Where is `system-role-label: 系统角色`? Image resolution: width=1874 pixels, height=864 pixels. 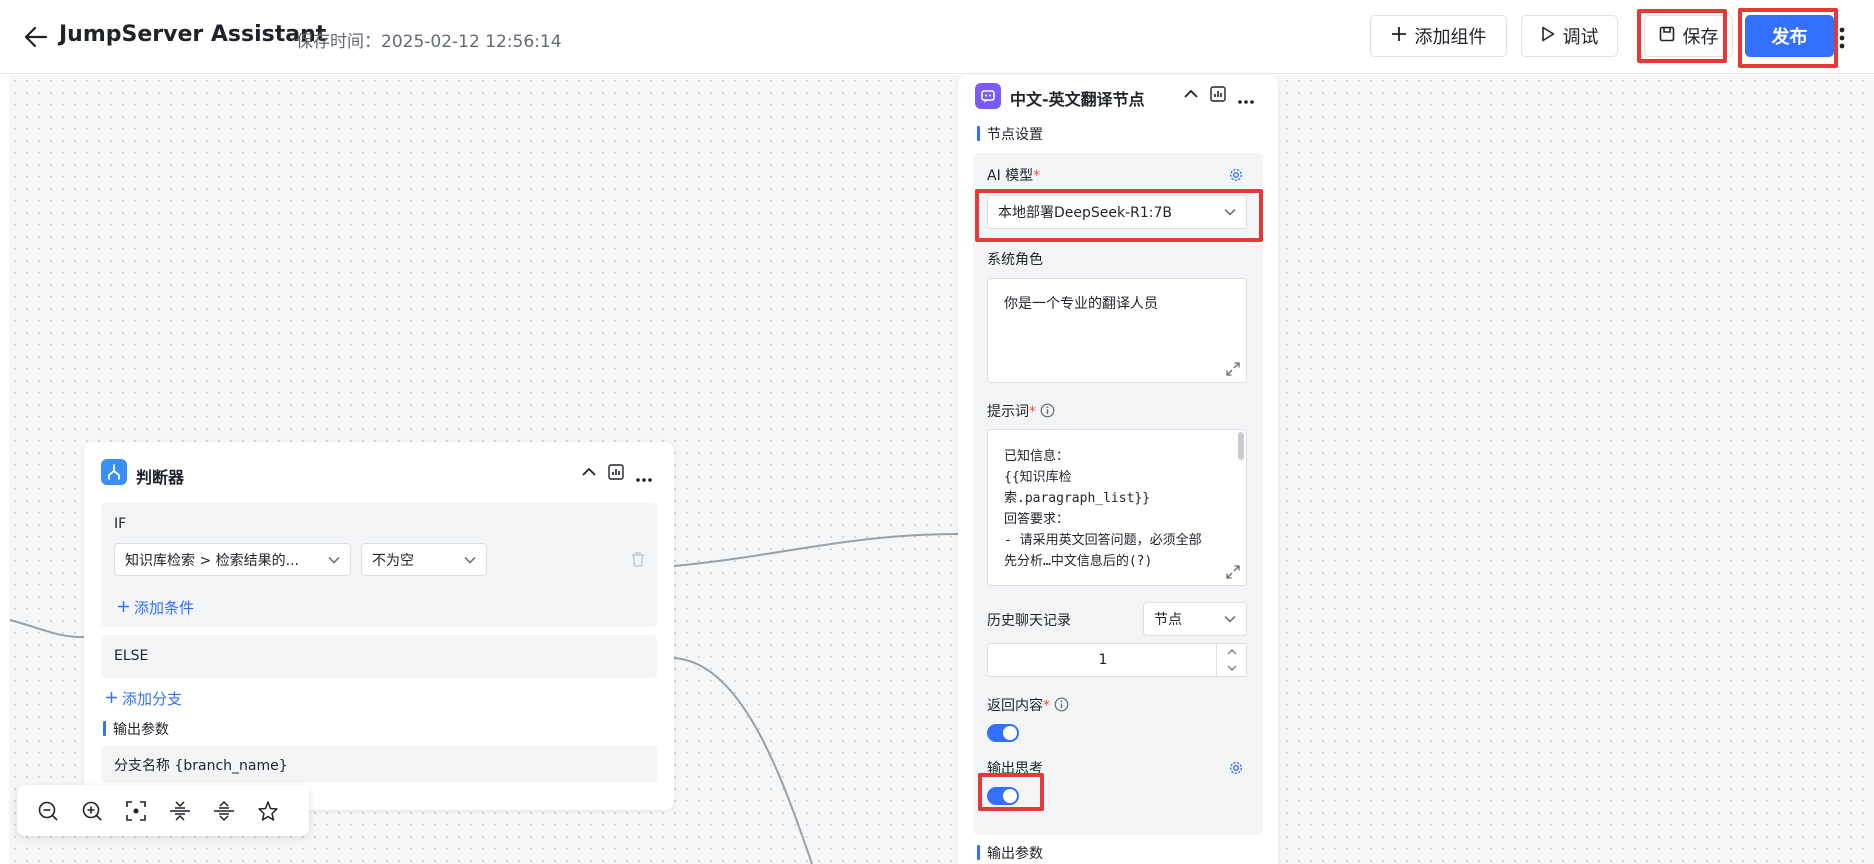
system-role-label: 系统角色 is located at coordinates (1015, 260).